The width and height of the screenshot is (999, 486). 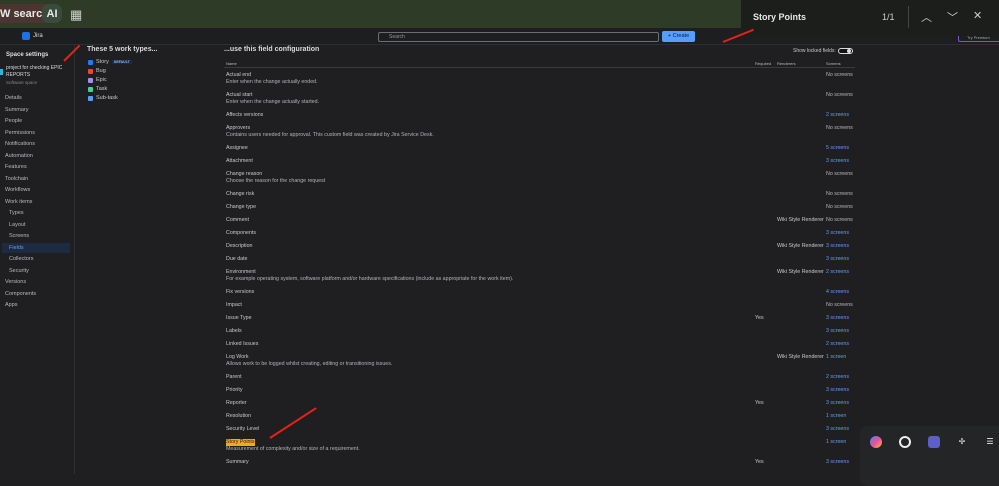 What do you see at coordinates (539, 416) in the screenshot?
I see `field-name: Resolution` at bounding box center [539, 416].